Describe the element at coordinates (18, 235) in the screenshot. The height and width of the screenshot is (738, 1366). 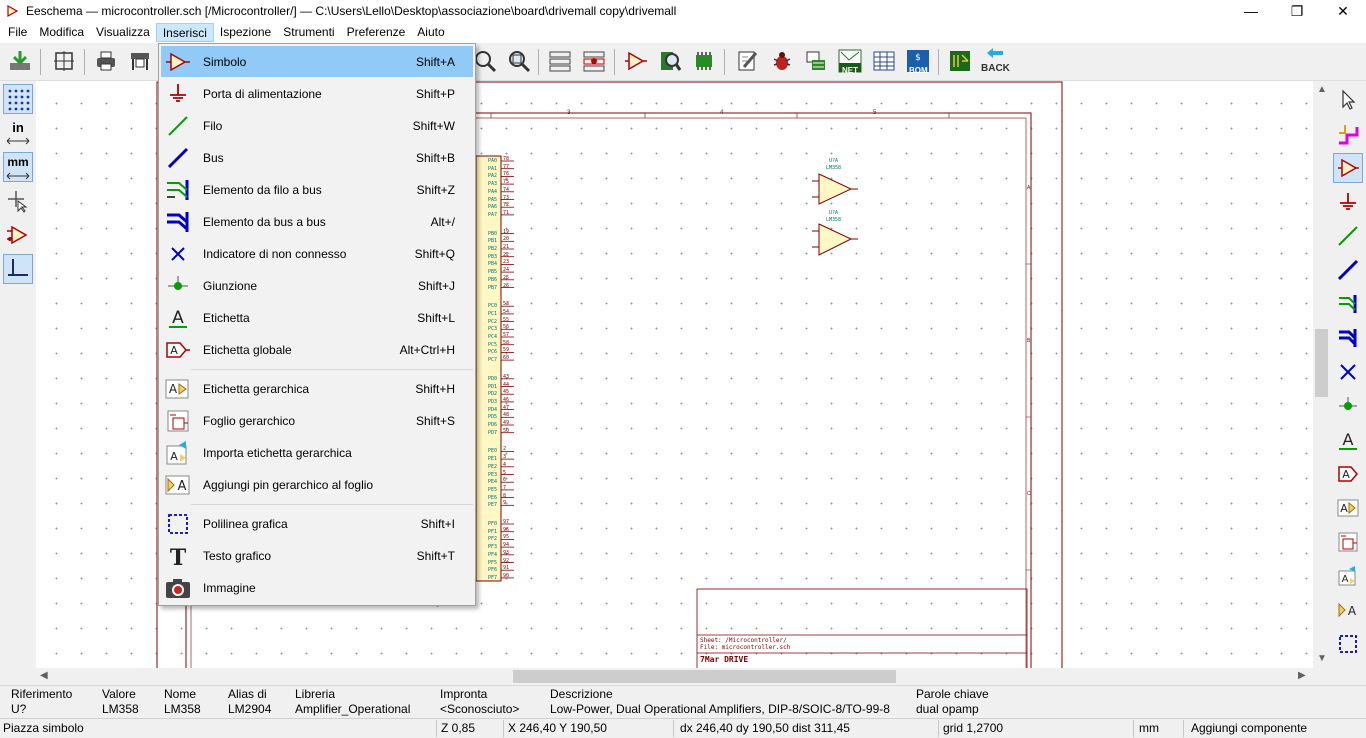
I see `hidden-pins-button` at that location.